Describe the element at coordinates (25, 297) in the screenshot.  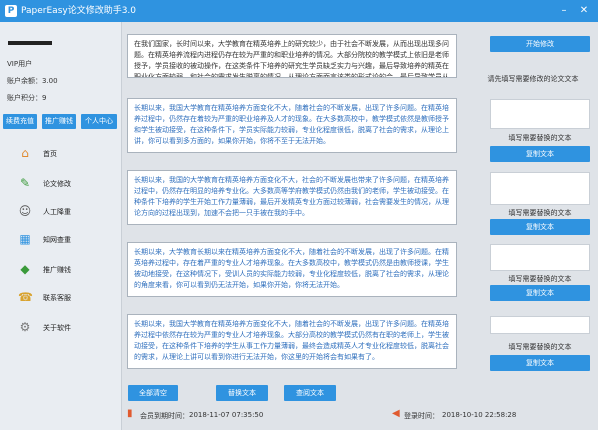
I see `support-icon: ☎` at that location.